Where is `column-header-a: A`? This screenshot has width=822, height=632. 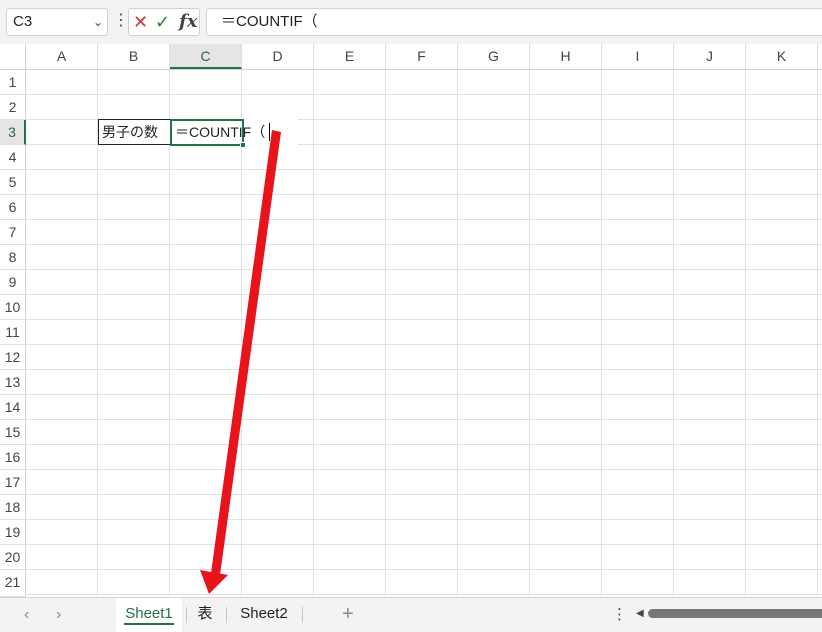
column-header-a: A is located at coordinates (62, 56).